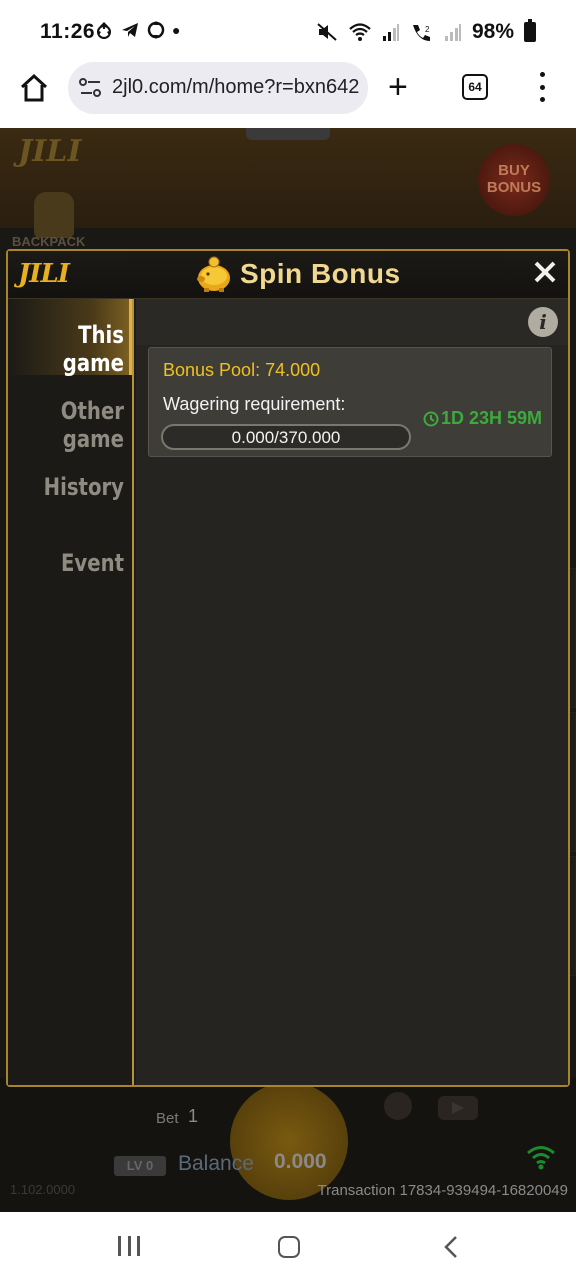 This screenshot has width=576, height=1280. Describe the element at coordinates (129, 1246) in the screenshot. I see `recent-apps-button` at that location.